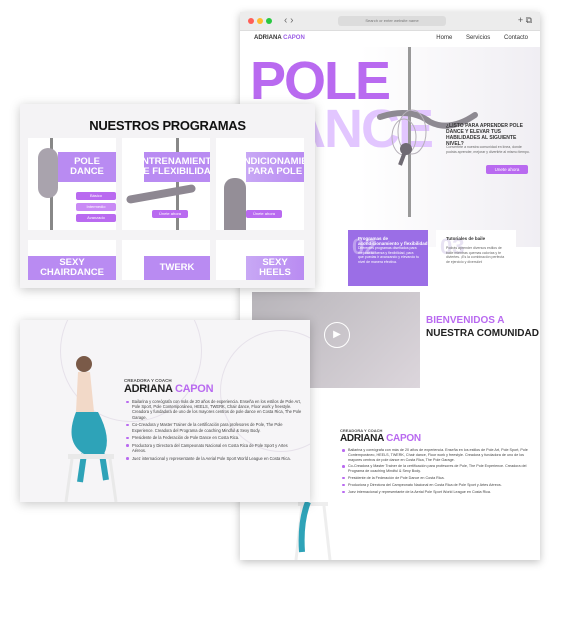 This screenshot has width=585, height=623. What do you see at coordinates (251, 21) in the screenshot?
I see `close-window-icon` at bounding box center [251, 21].